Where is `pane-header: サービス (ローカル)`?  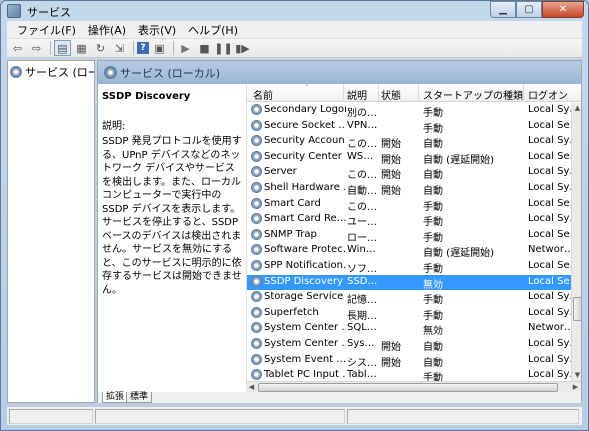
pane-header: サービス (ローカル) is located at coordinates (339, 72).